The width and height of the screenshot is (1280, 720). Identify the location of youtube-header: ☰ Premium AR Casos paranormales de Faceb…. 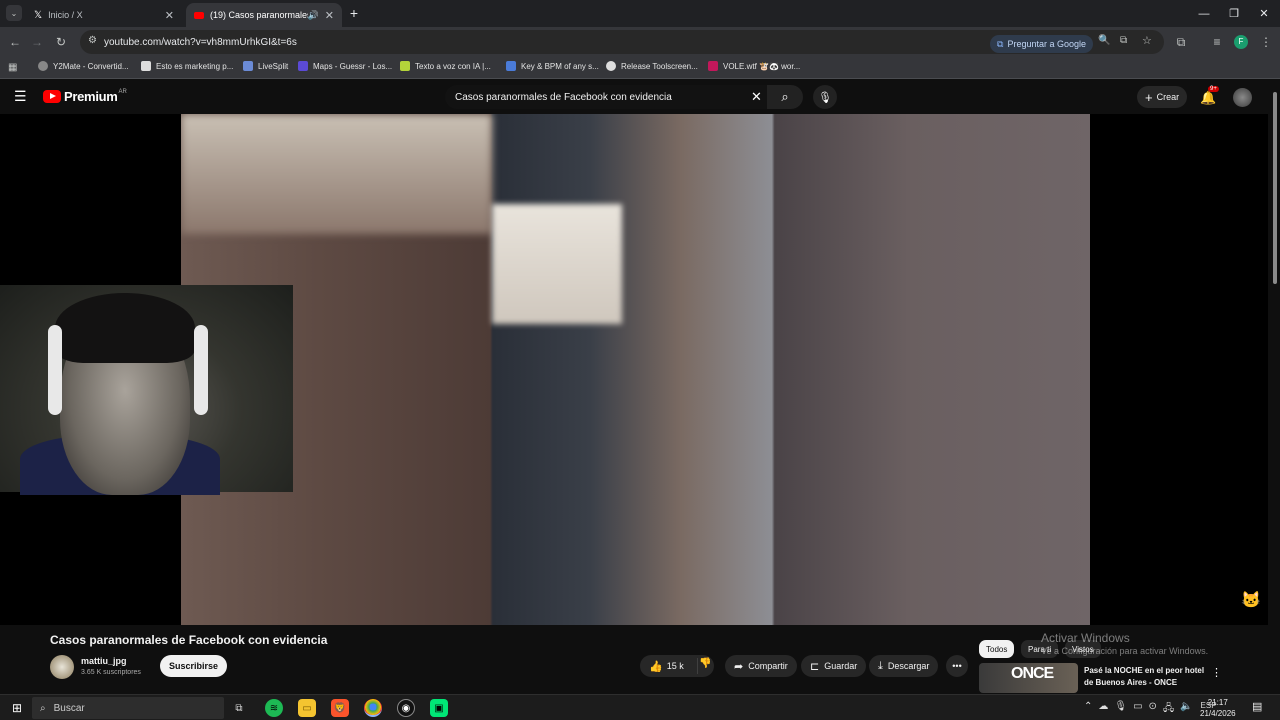
(640, 97).